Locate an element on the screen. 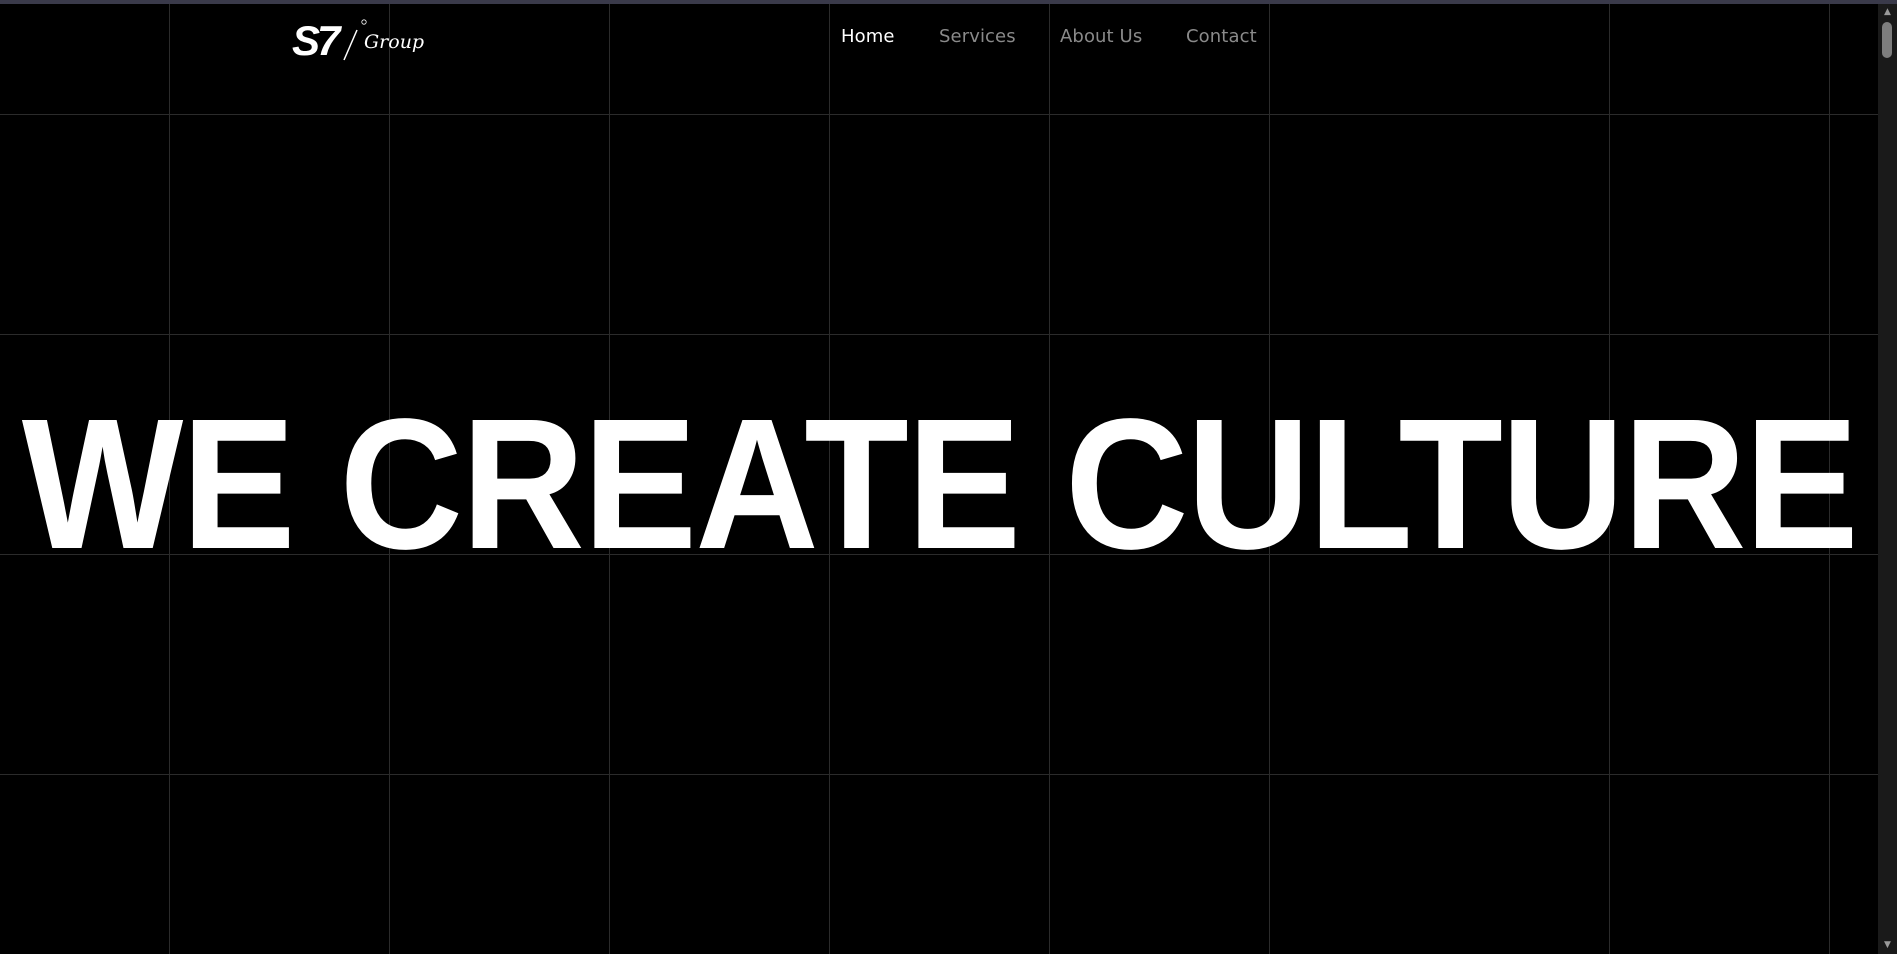 This screenshot has height=954, width=1897. scroll-down-arrow-icon: ▼ is located at coordinates (1887, 945).